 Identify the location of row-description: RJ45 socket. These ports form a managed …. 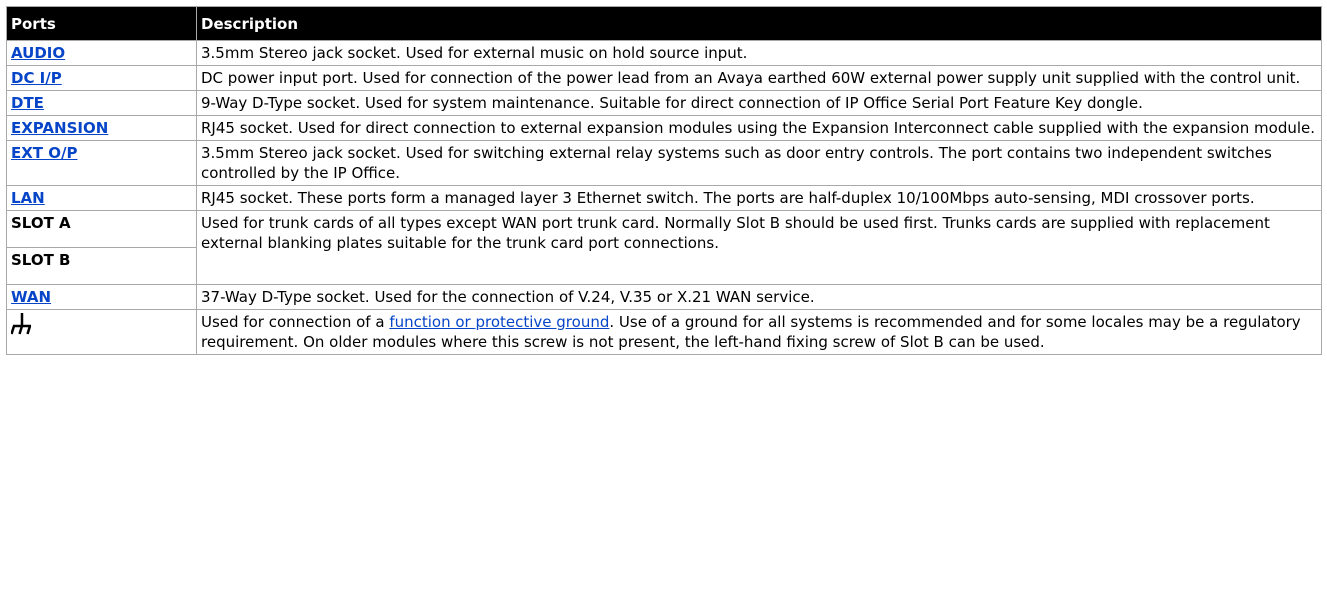
(759, 198).